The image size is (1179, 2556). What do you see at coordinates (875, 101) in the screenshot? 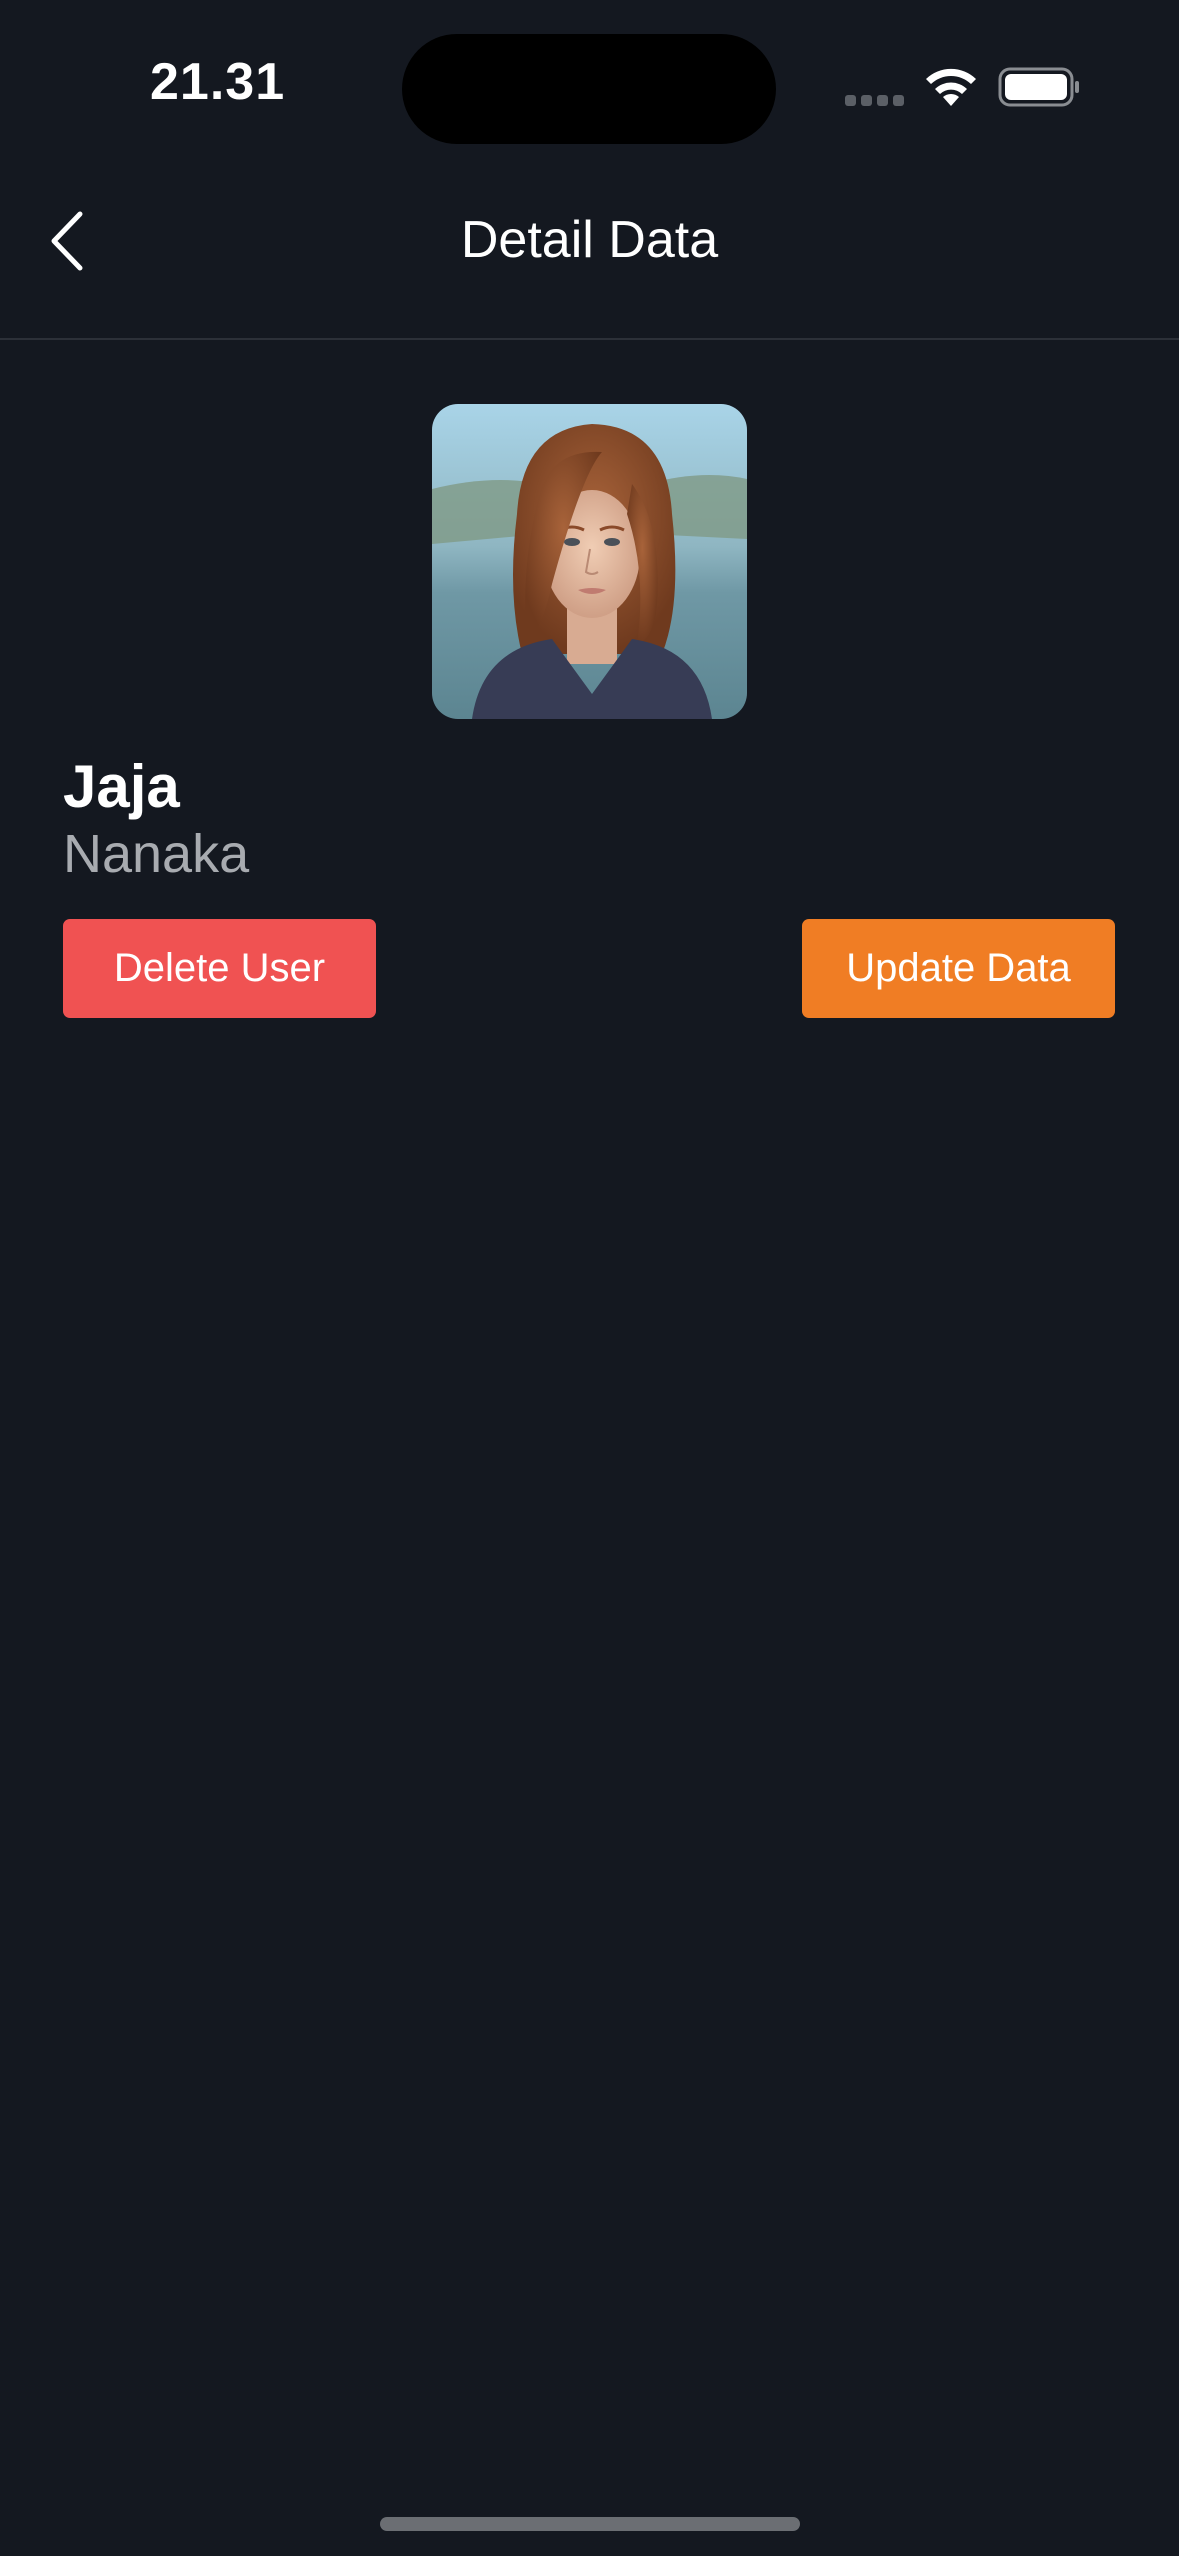
I see `signal-dots-icon` at bounding box center [875, 101].